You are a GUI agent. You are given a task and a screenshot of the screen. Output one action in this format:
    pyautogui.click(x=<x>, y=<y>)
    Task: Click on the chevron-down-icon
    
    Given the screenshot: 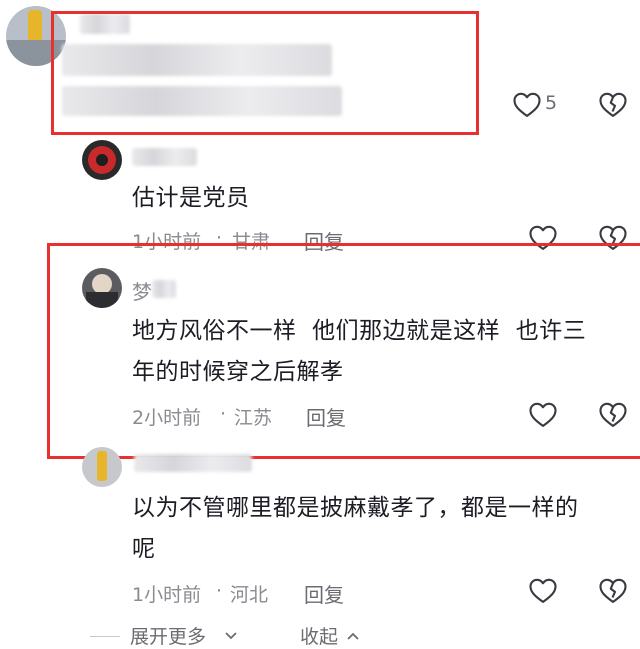 What is the action you would take?
    pyautogui.click(x=231, y=635)
    